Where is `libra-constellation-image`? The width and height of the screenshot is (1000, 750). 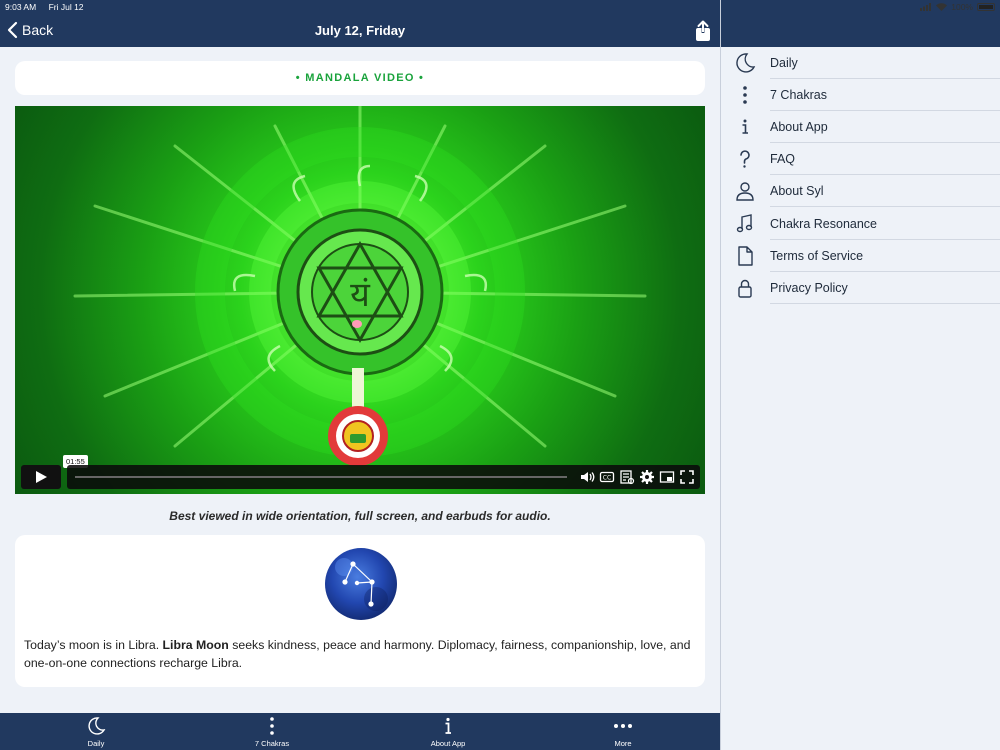 libra-constellation-image is located at coordinates (361, 584).